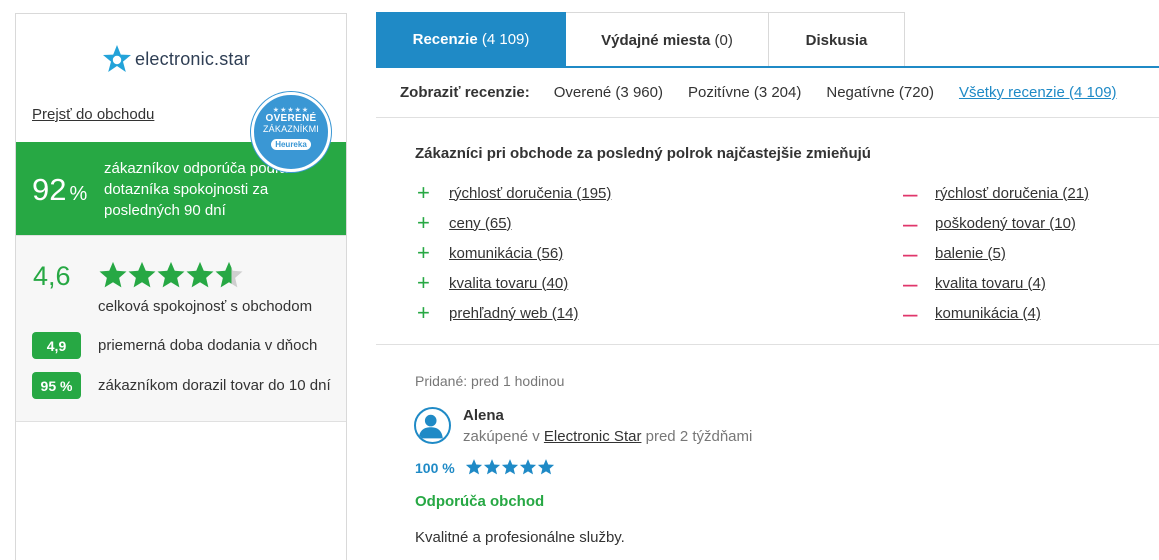  What do you see at coordinates (667, 39) in the screenshot?
I see `tab-pickup-points: Výdajné miesta (0)` at bounding box center [667, 39].